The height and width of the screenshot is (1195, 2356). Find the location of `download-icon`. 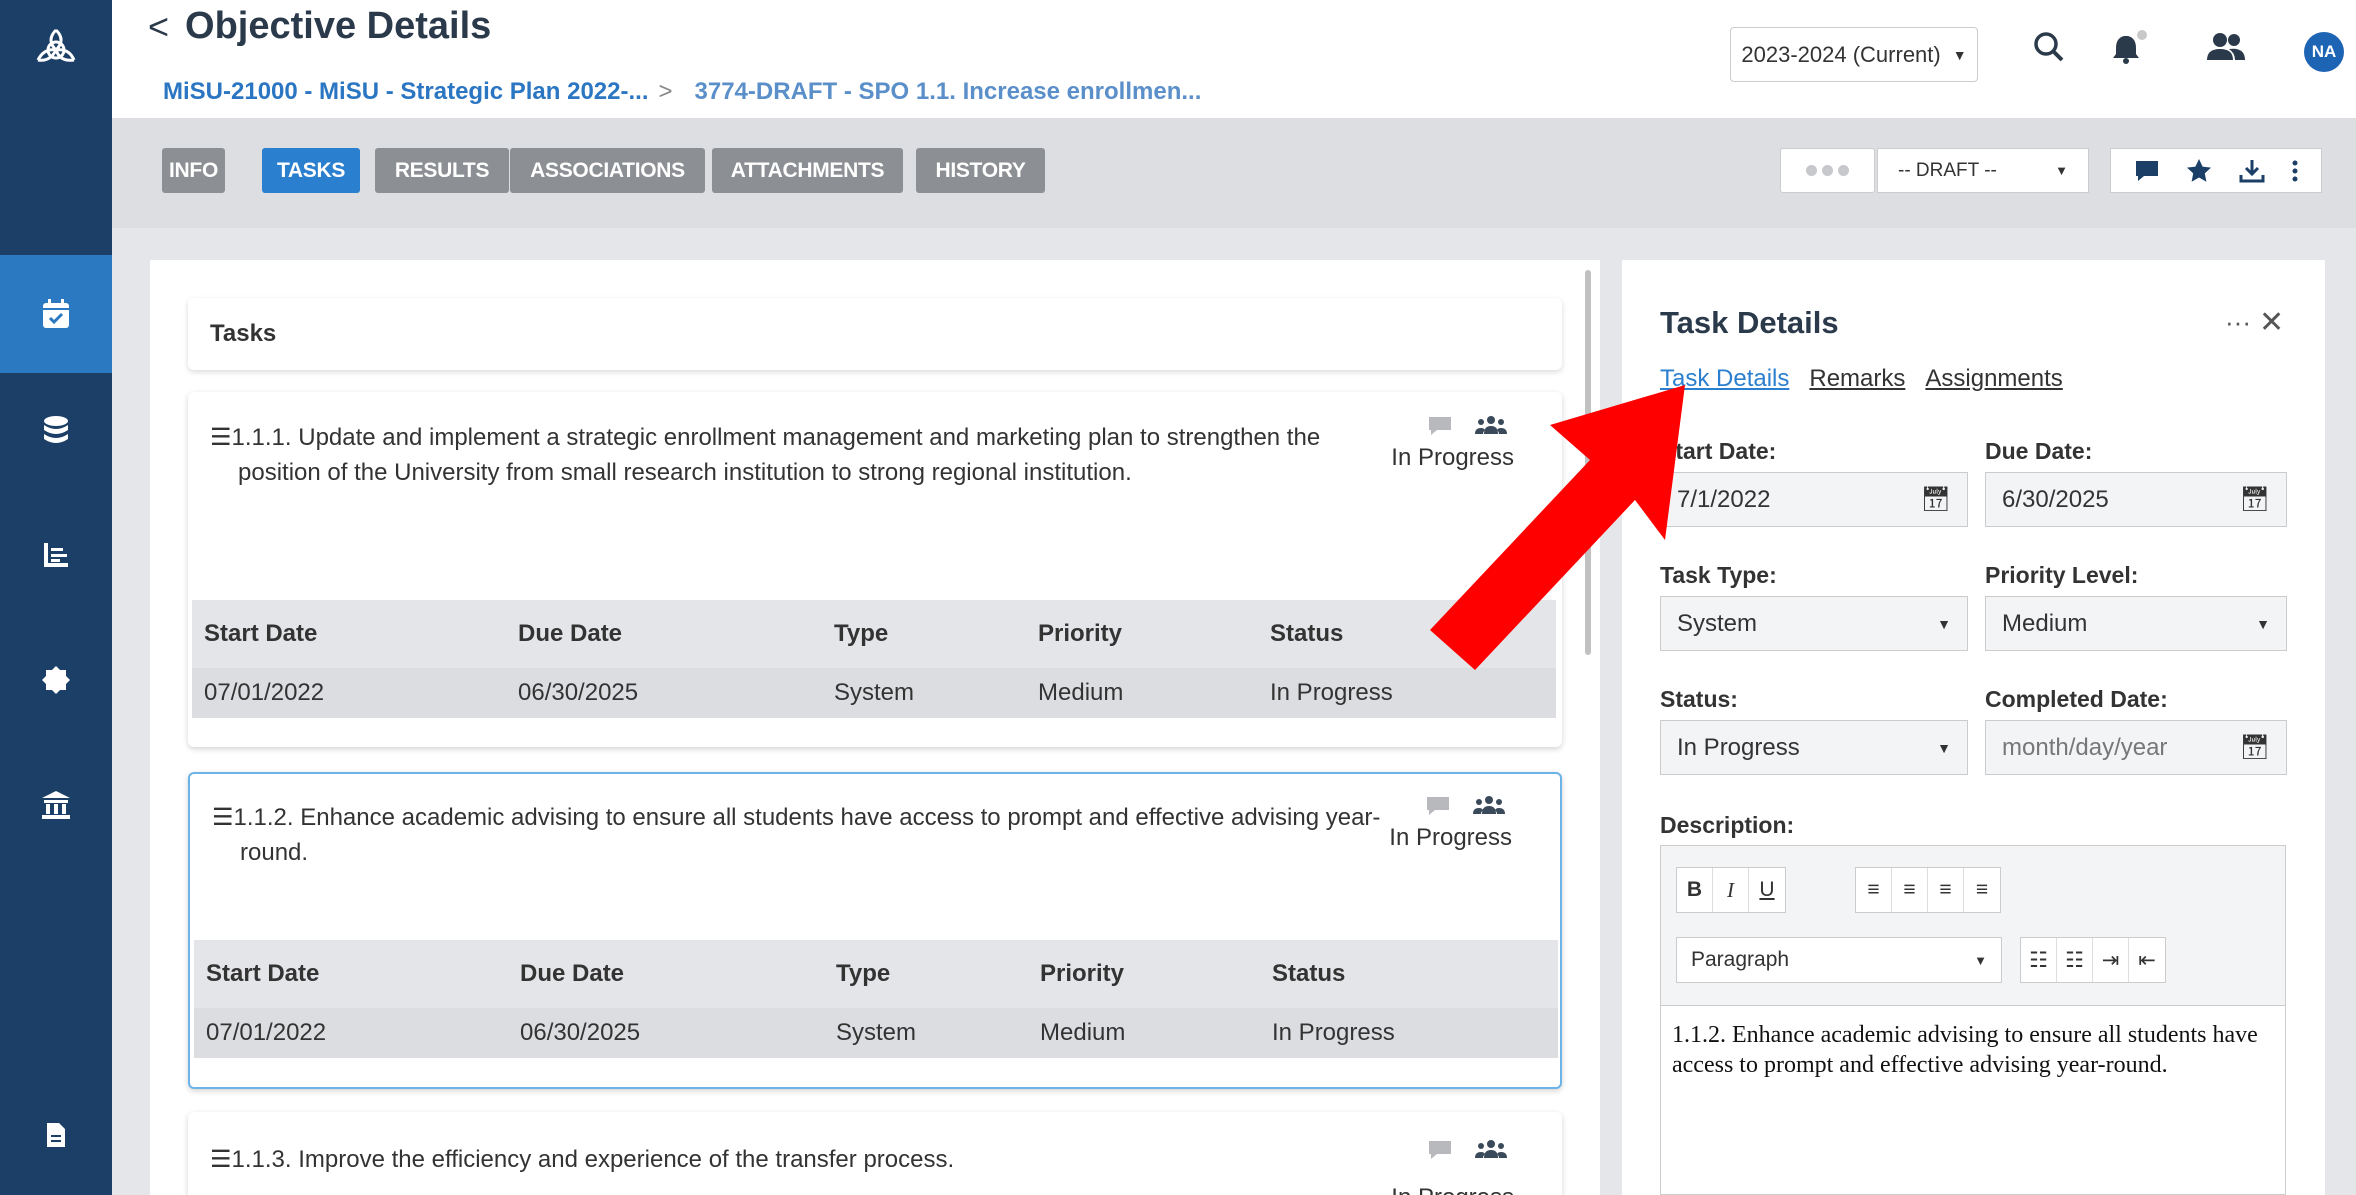

download-icon is located at coordinates (2252, 171).